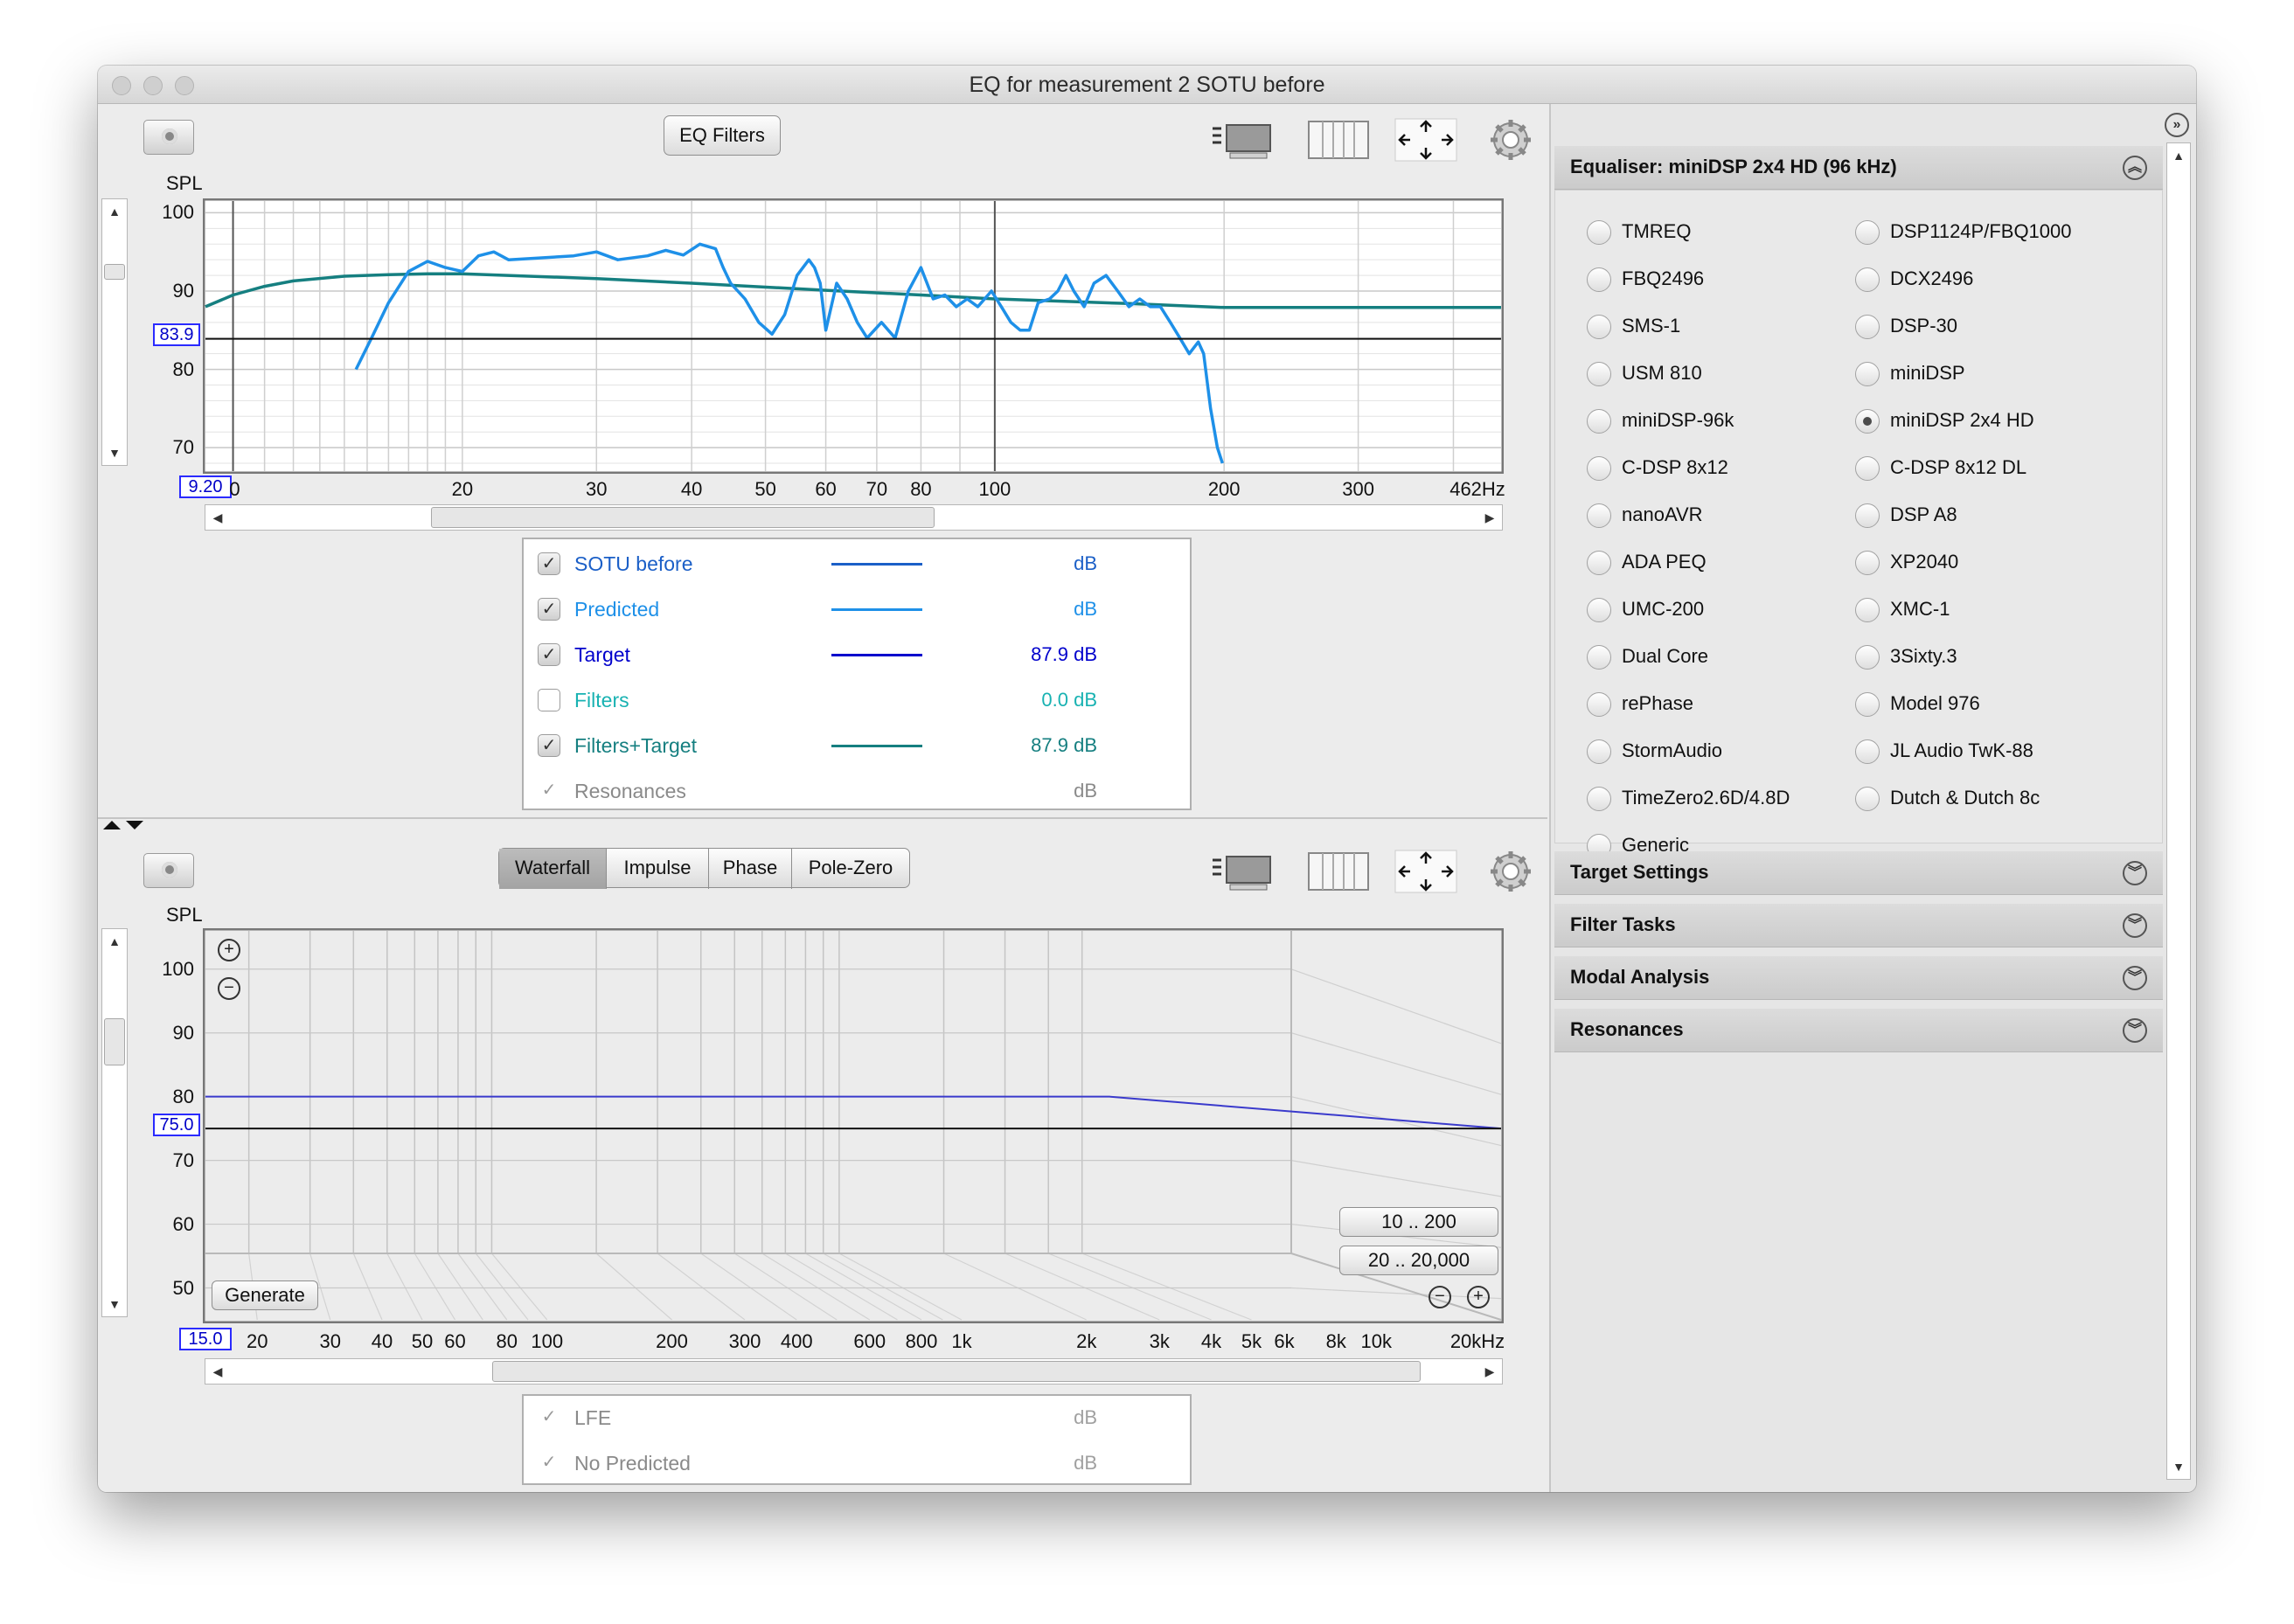  Describe the element at coordinates (124, 825) in the screenshot. I see `splitter-arrows-icon` at that location.